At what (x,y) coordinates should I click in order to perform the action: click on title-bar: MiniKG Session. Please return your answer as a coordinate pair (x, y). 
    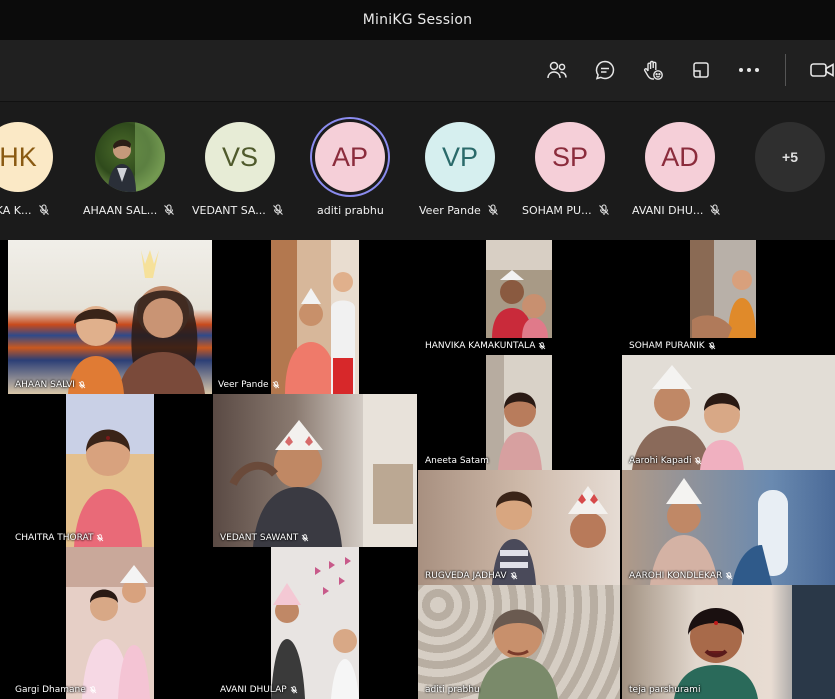
    Looking at the image, I should click on (417, 20).